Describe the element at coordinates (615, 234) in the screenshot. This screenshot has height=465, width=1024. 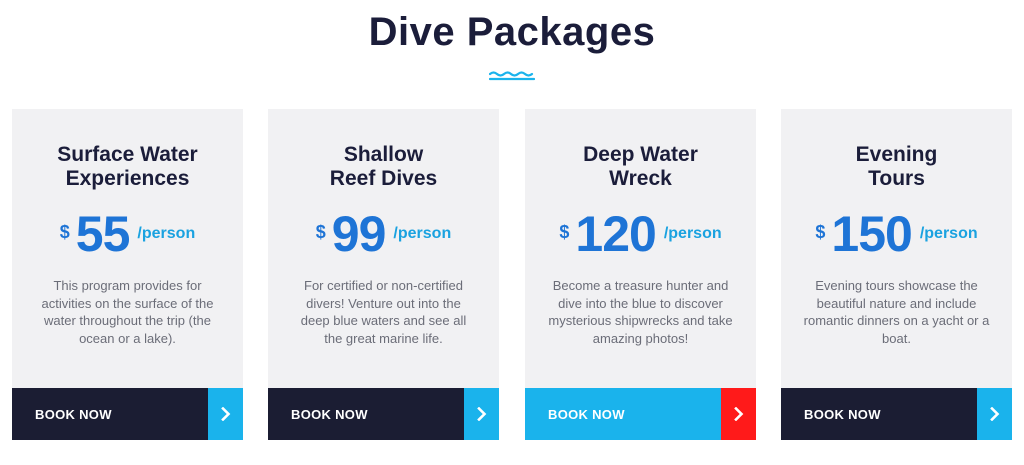
I see `price-amount: 120` at that location.